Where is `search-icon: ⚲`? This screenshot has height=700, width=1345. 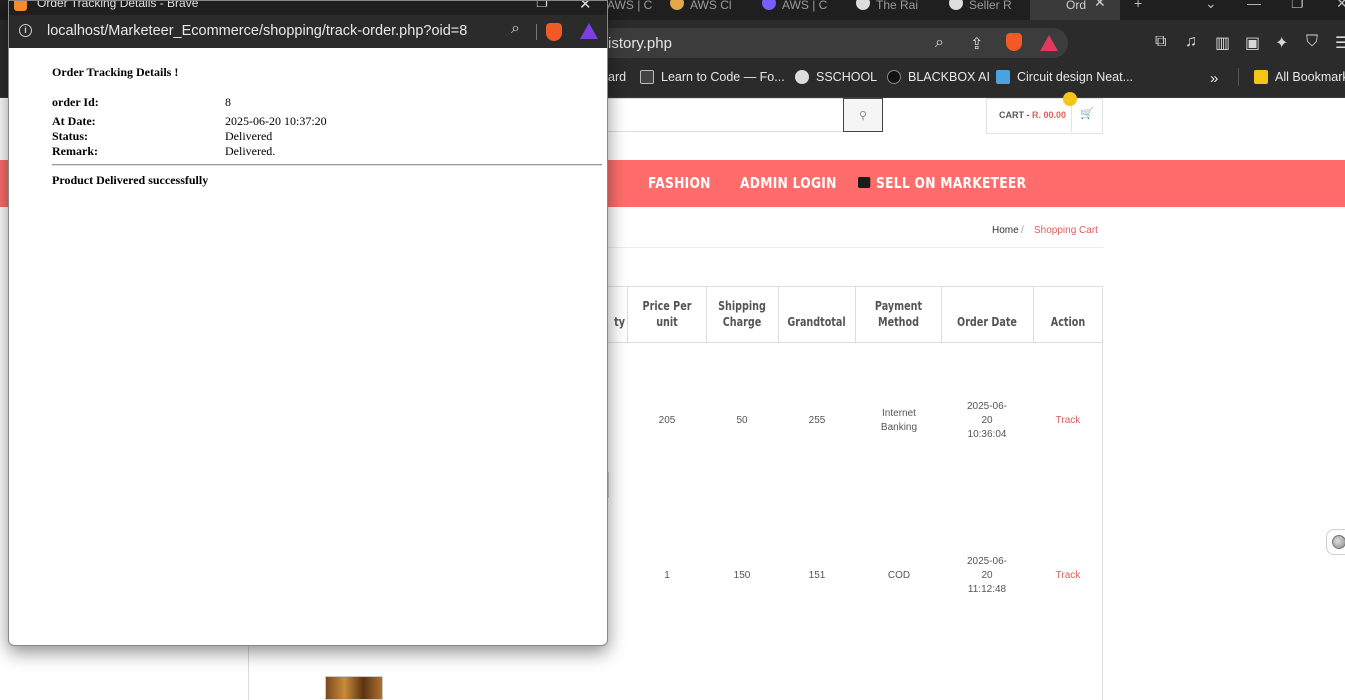
search-icon: ⚲ is located at coordinates (863, 115).